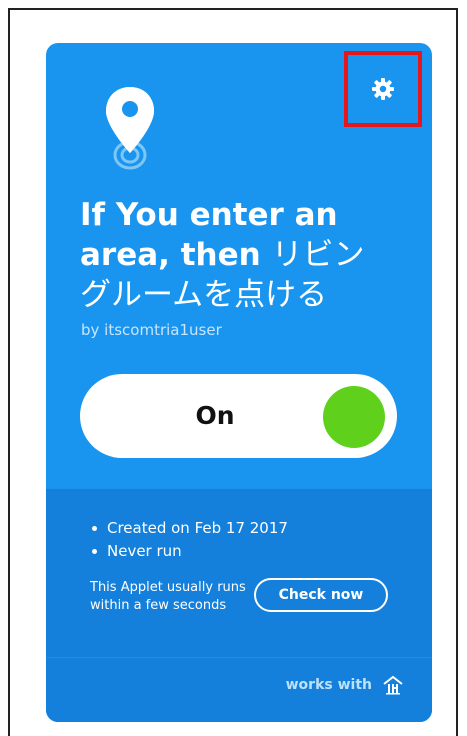 This screenshot has width=467, height=736. What do you see at coordinates (197, 528) in the screenshot?
I see `created-date: Created on Feb 17 2017` at bounding box center [197, 528].